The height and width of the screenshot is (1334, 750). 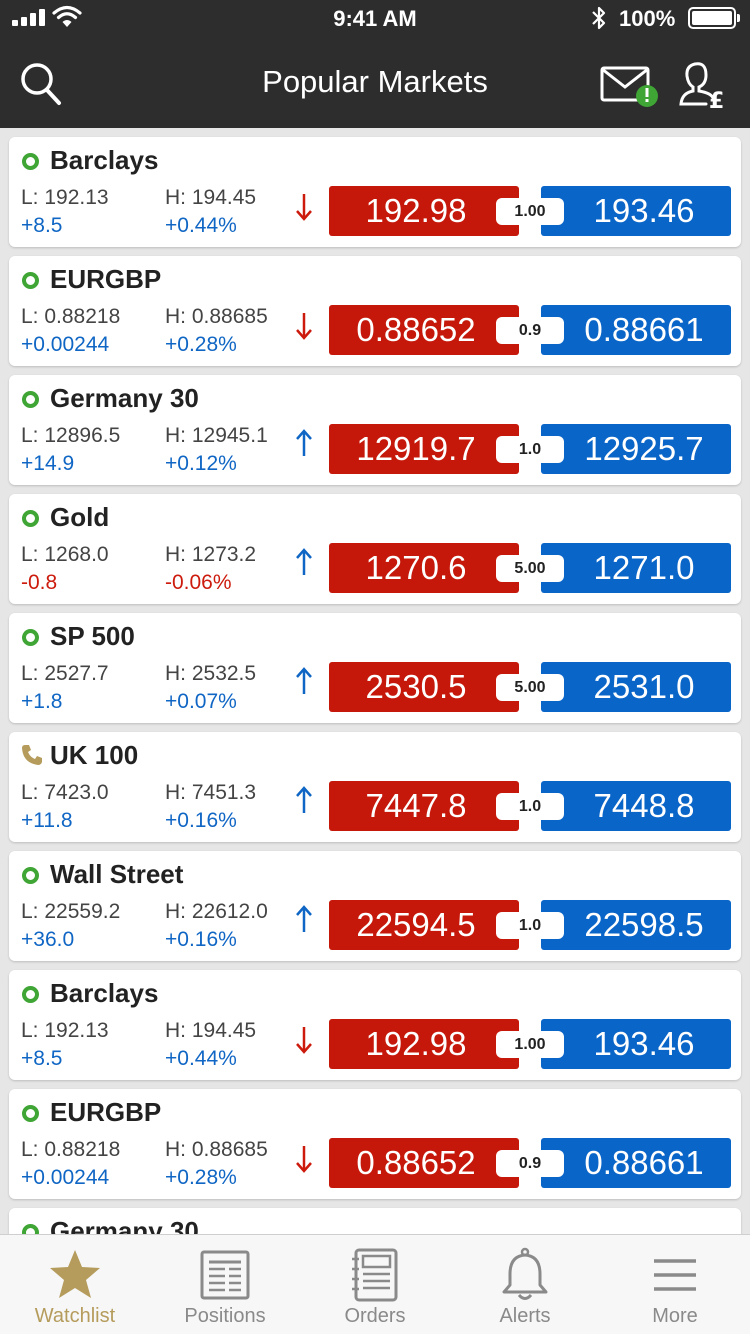 What do you see at coordinates (104, 993) in the screenshot?
I see `market-name: Barclays` at bounding box center [104, 993].